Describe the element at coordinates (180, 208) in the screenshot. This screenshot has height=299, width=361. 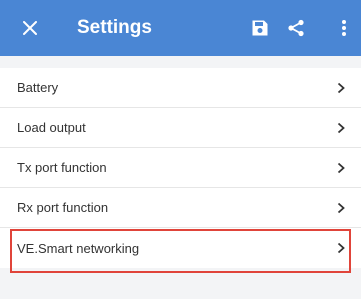
I see `settings-item-rx-port-function: Rx port function` at that location.